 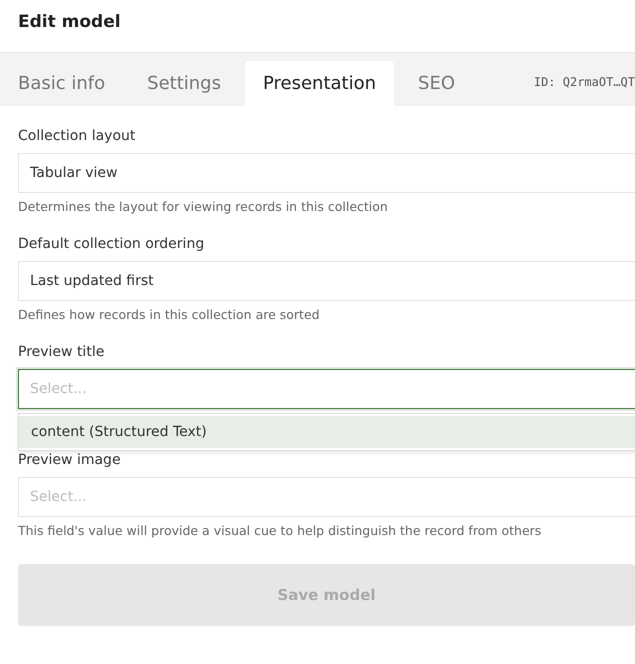 I want to click on tab: Presentation, so click(x=319, y=83).